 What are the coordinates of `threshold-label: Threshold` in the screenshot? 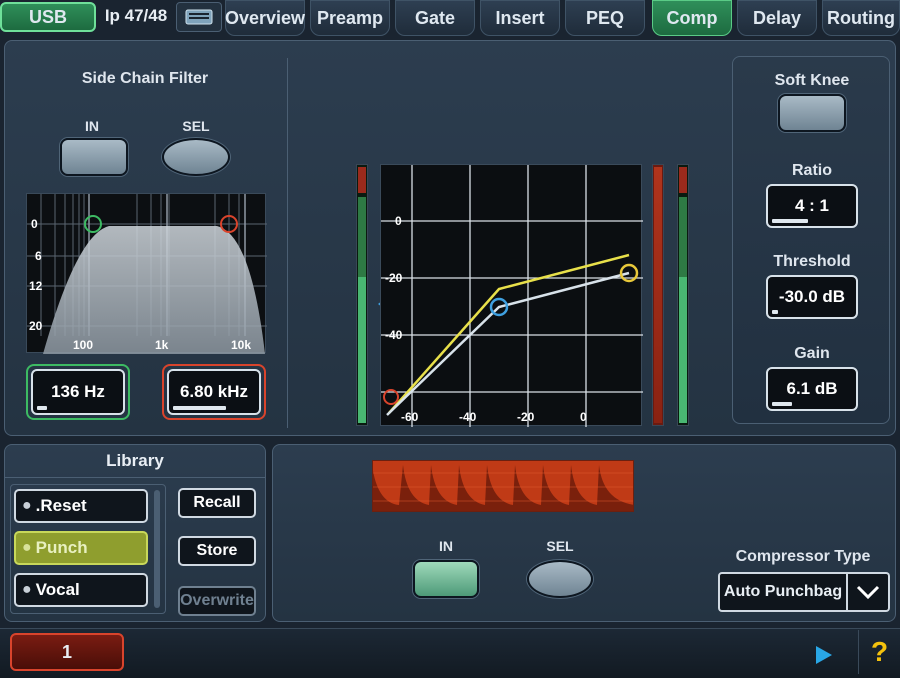 It's located at (812, 261).